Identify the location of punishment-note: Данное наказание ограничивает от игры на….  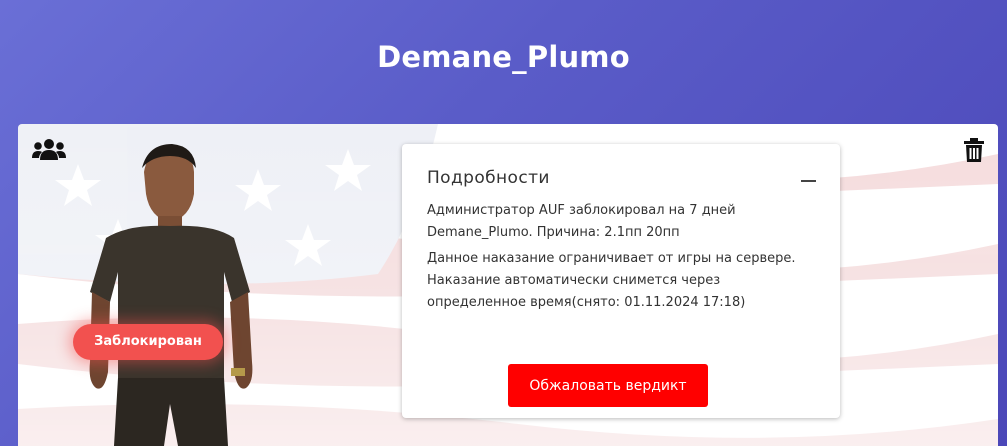
(611, 280).